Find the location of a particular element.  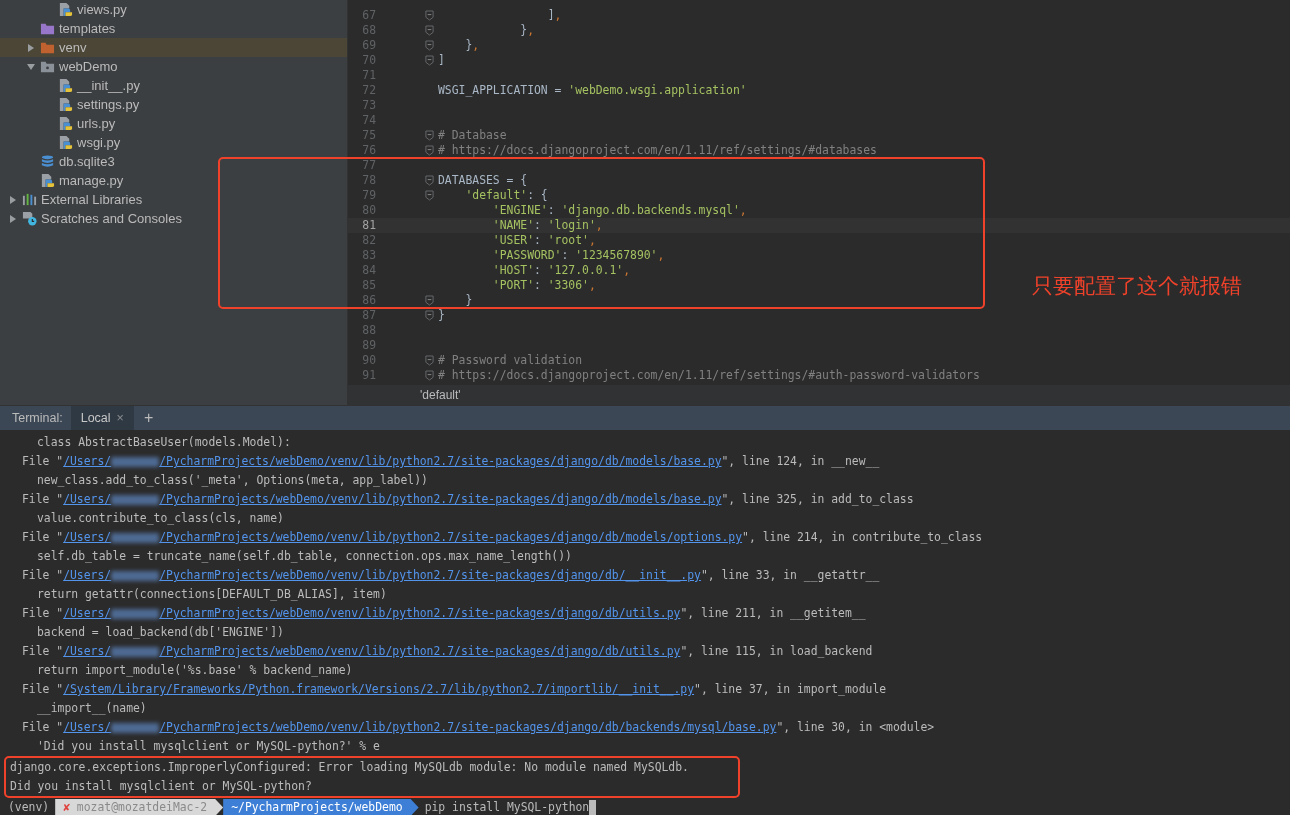

venv-label: (venv) is located at coordinates (29, 807).